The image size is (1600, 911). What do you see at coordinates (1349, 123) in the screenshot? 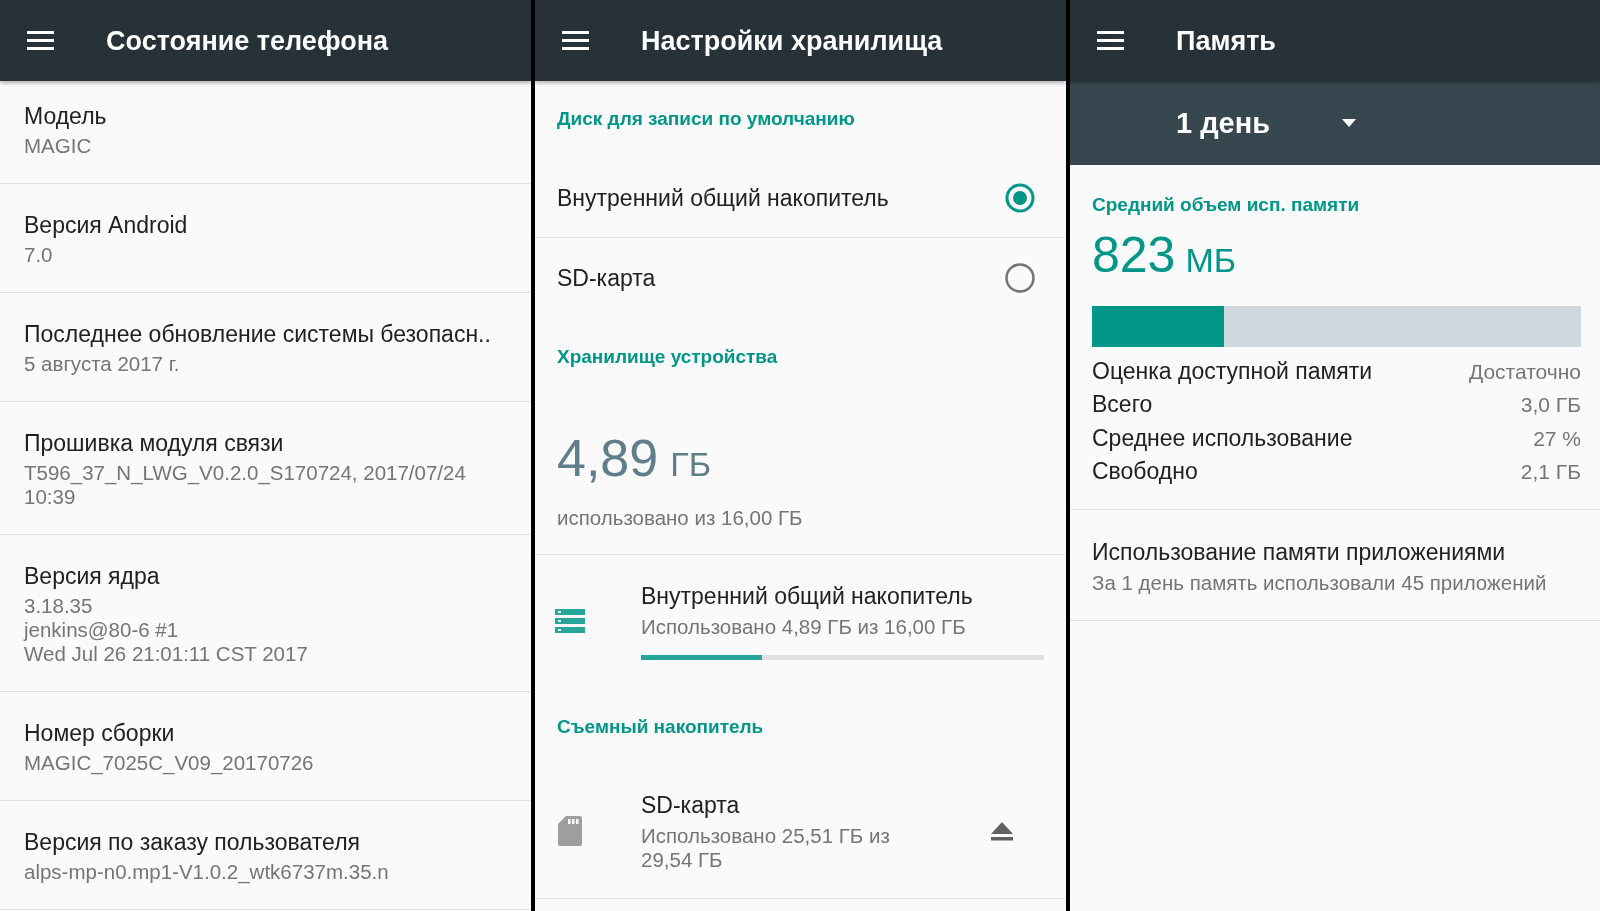
I see `caret-icon` at bounding box center [1349, 123].